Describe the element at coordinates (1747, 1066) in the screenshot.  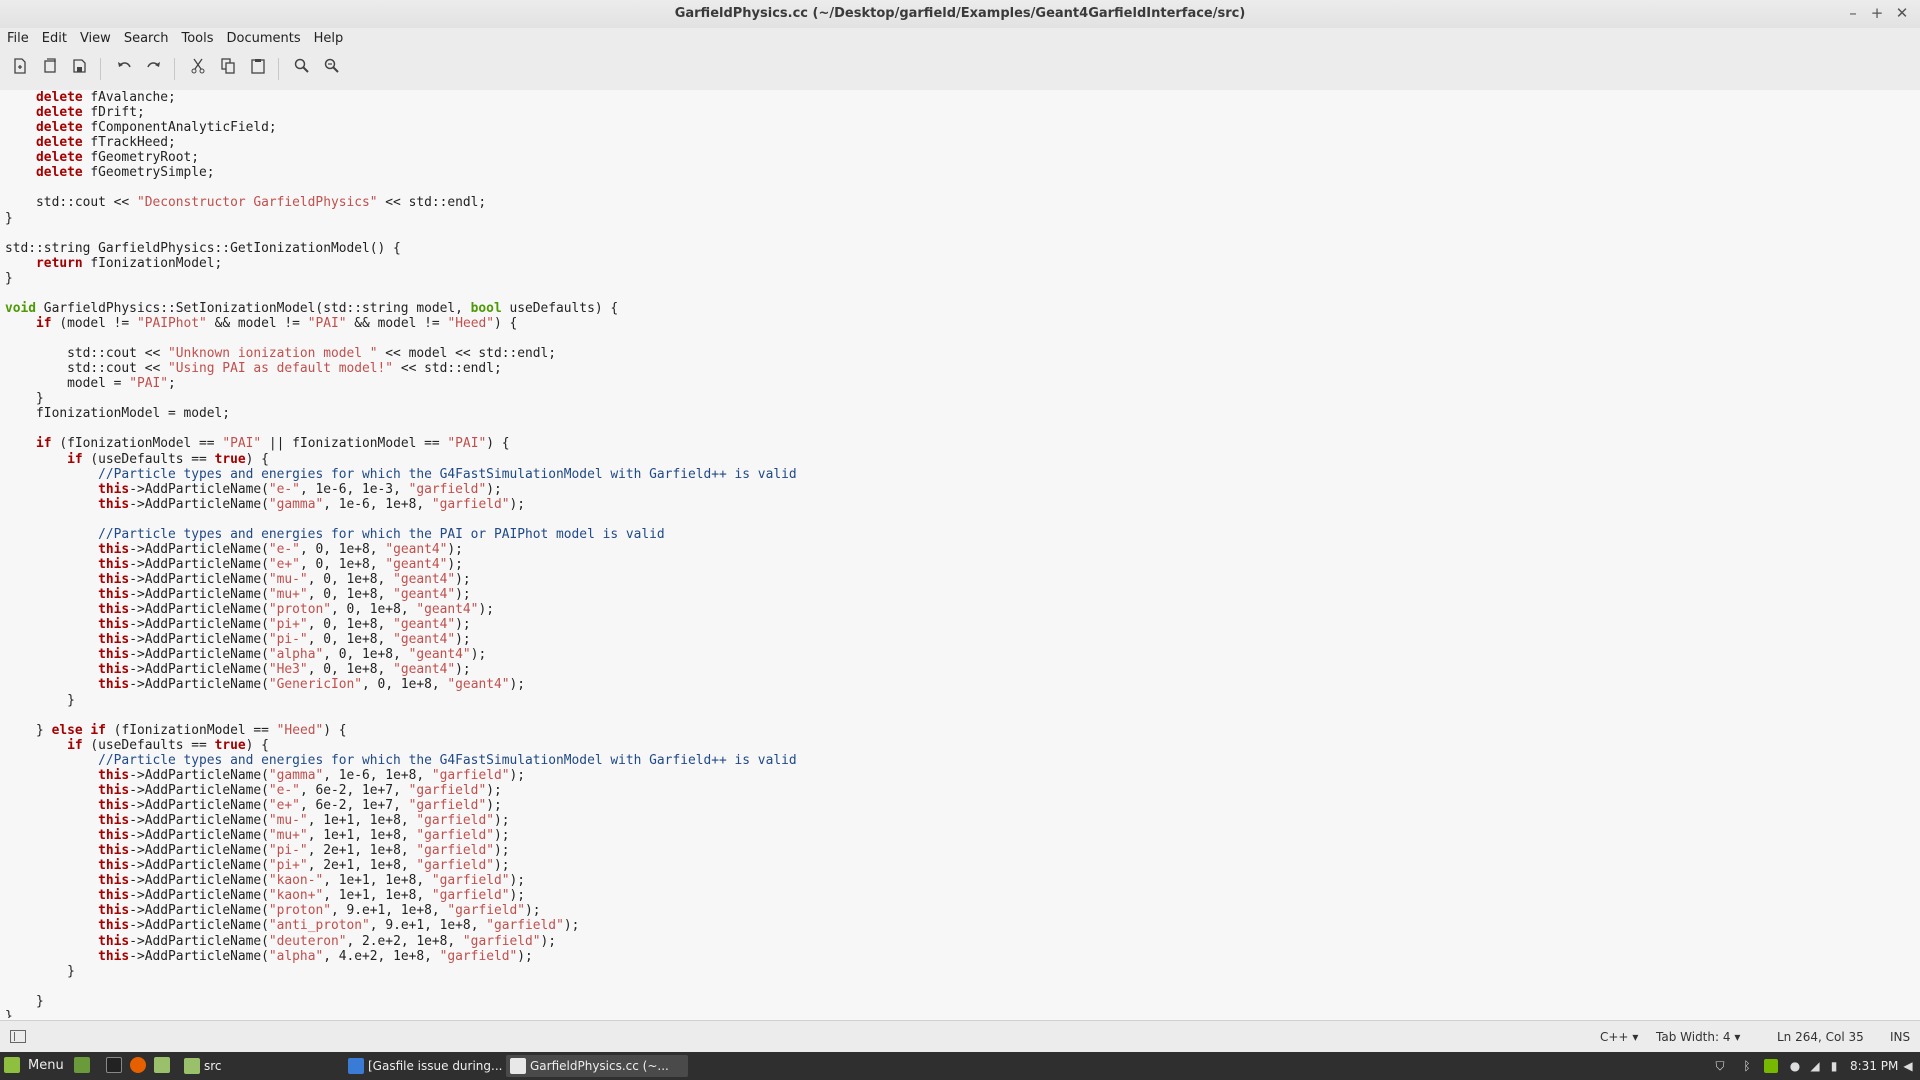
I see `bluetooth-icon: ᛒ` at that location.